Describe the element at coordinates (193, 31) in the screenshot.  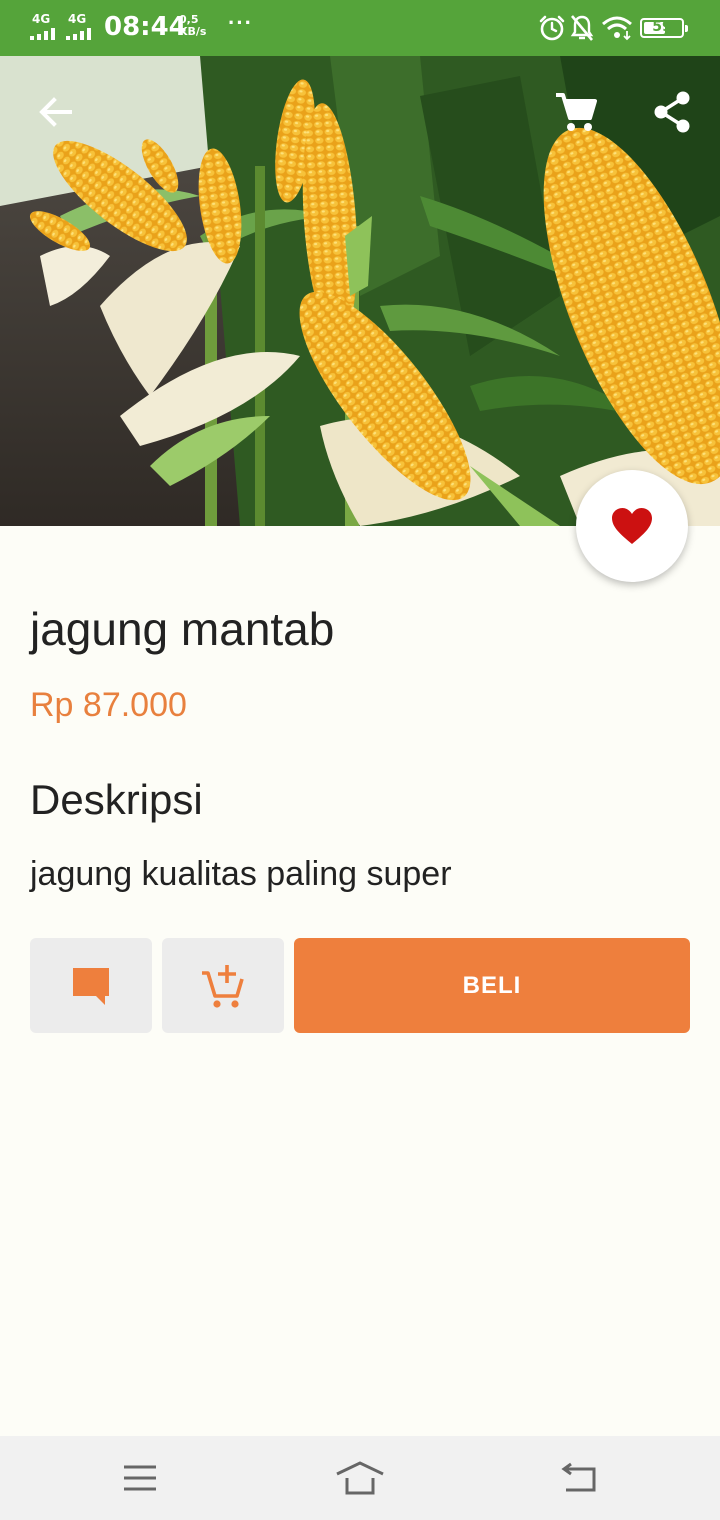
I see `speed-unit: KB/s` at that location.